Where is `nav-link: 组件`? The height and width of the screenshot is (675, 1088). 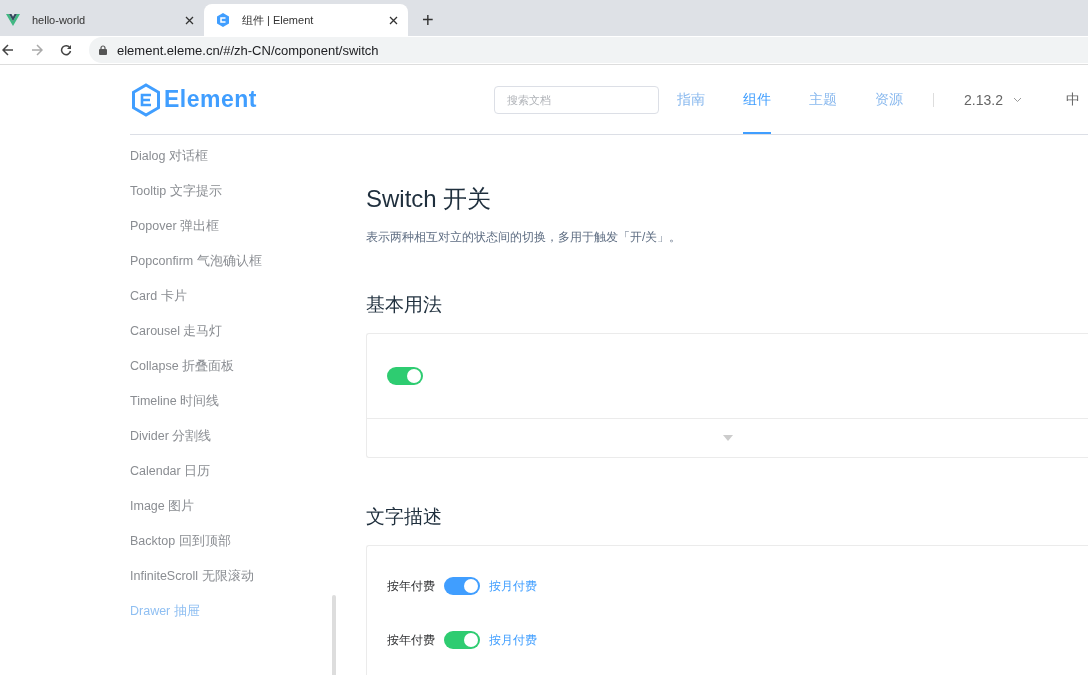
nav-link: 组件 is located at coordinates (757, 99).